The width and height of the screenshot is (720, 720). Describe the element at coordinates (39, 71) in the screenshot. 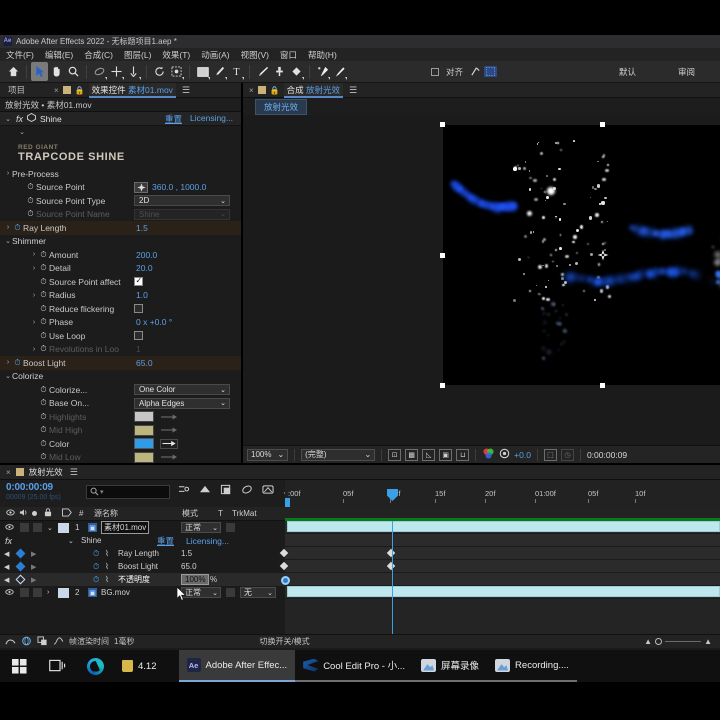

I see `selection-tool-icon` at that location.